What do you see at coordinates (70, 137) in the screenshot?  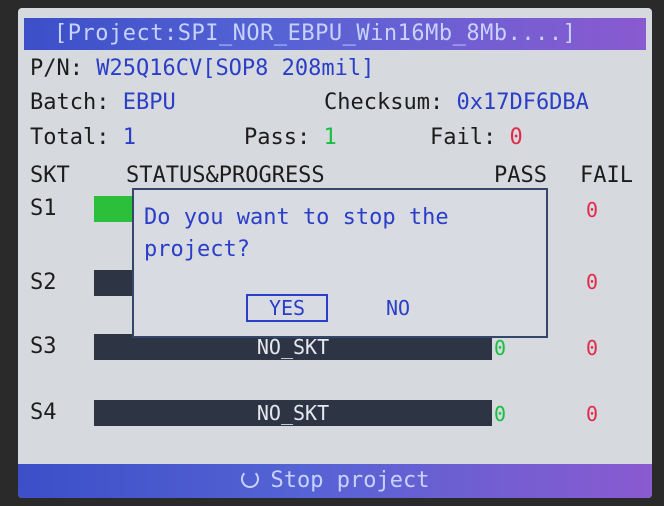 I see `total-label: Total:` at bounding box center [70, 137].